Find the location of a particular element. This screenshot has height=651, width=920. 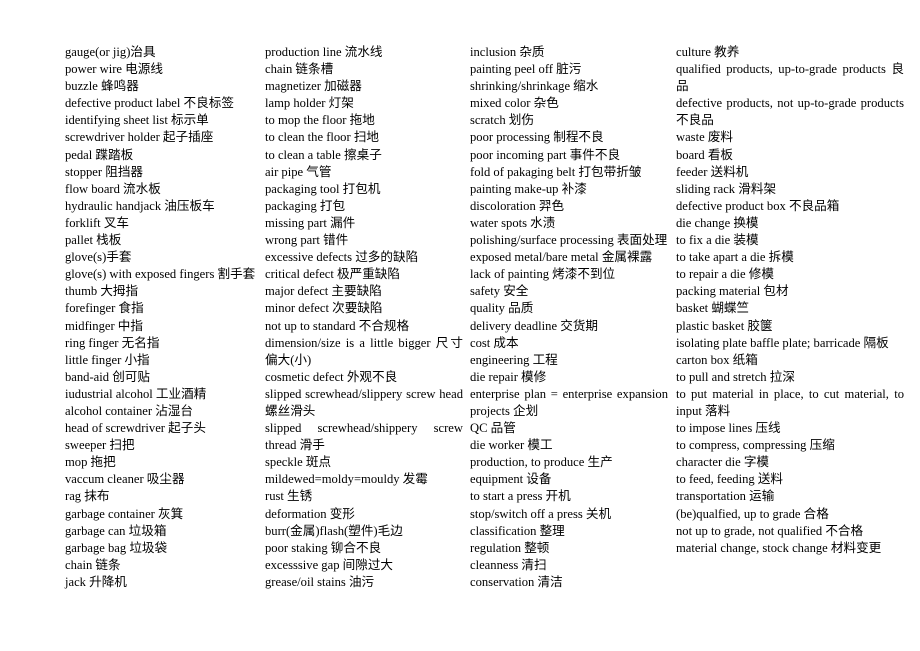

glossary-entry: waste 废料 is located at coordinates (705, 137).